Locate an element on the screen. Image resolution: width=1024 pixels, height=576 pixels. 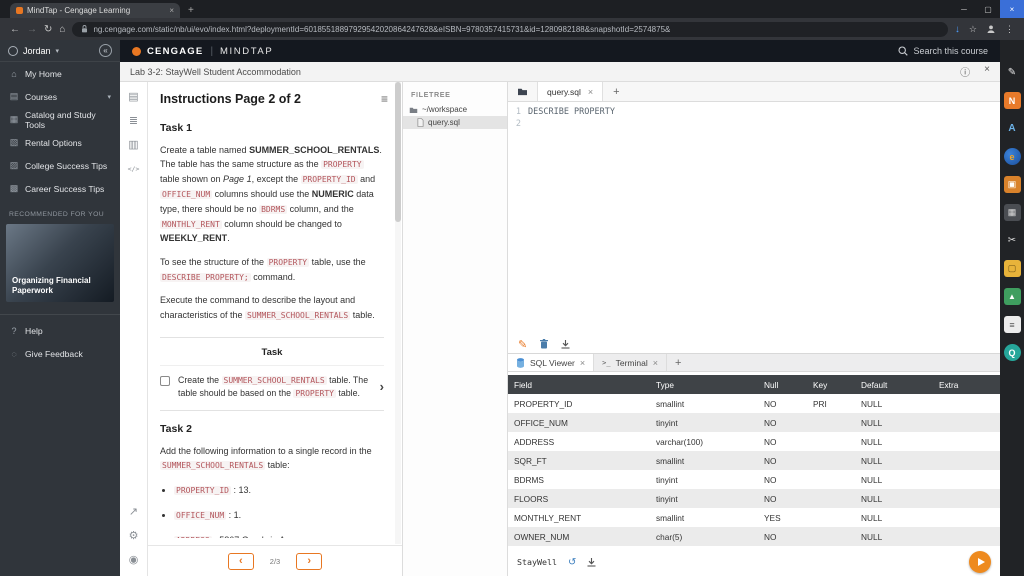
sidebar-collapse-button: « is located at coordinates (105, 50).